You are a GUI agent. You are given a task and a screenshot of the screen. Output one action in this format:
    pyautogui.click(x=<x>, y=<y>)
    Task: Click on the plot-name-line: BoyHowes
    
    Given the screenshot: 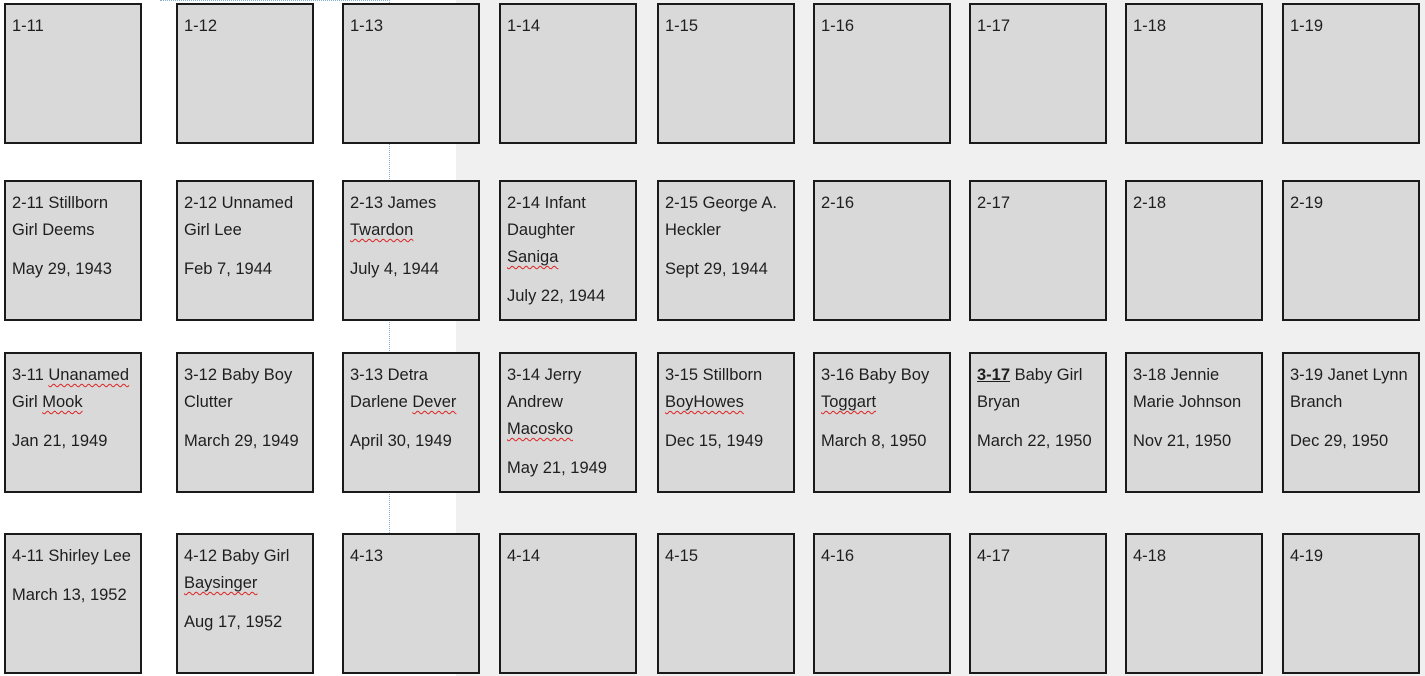 What is the action you would take?
    pyautogui.click(x=726, y=402)
    